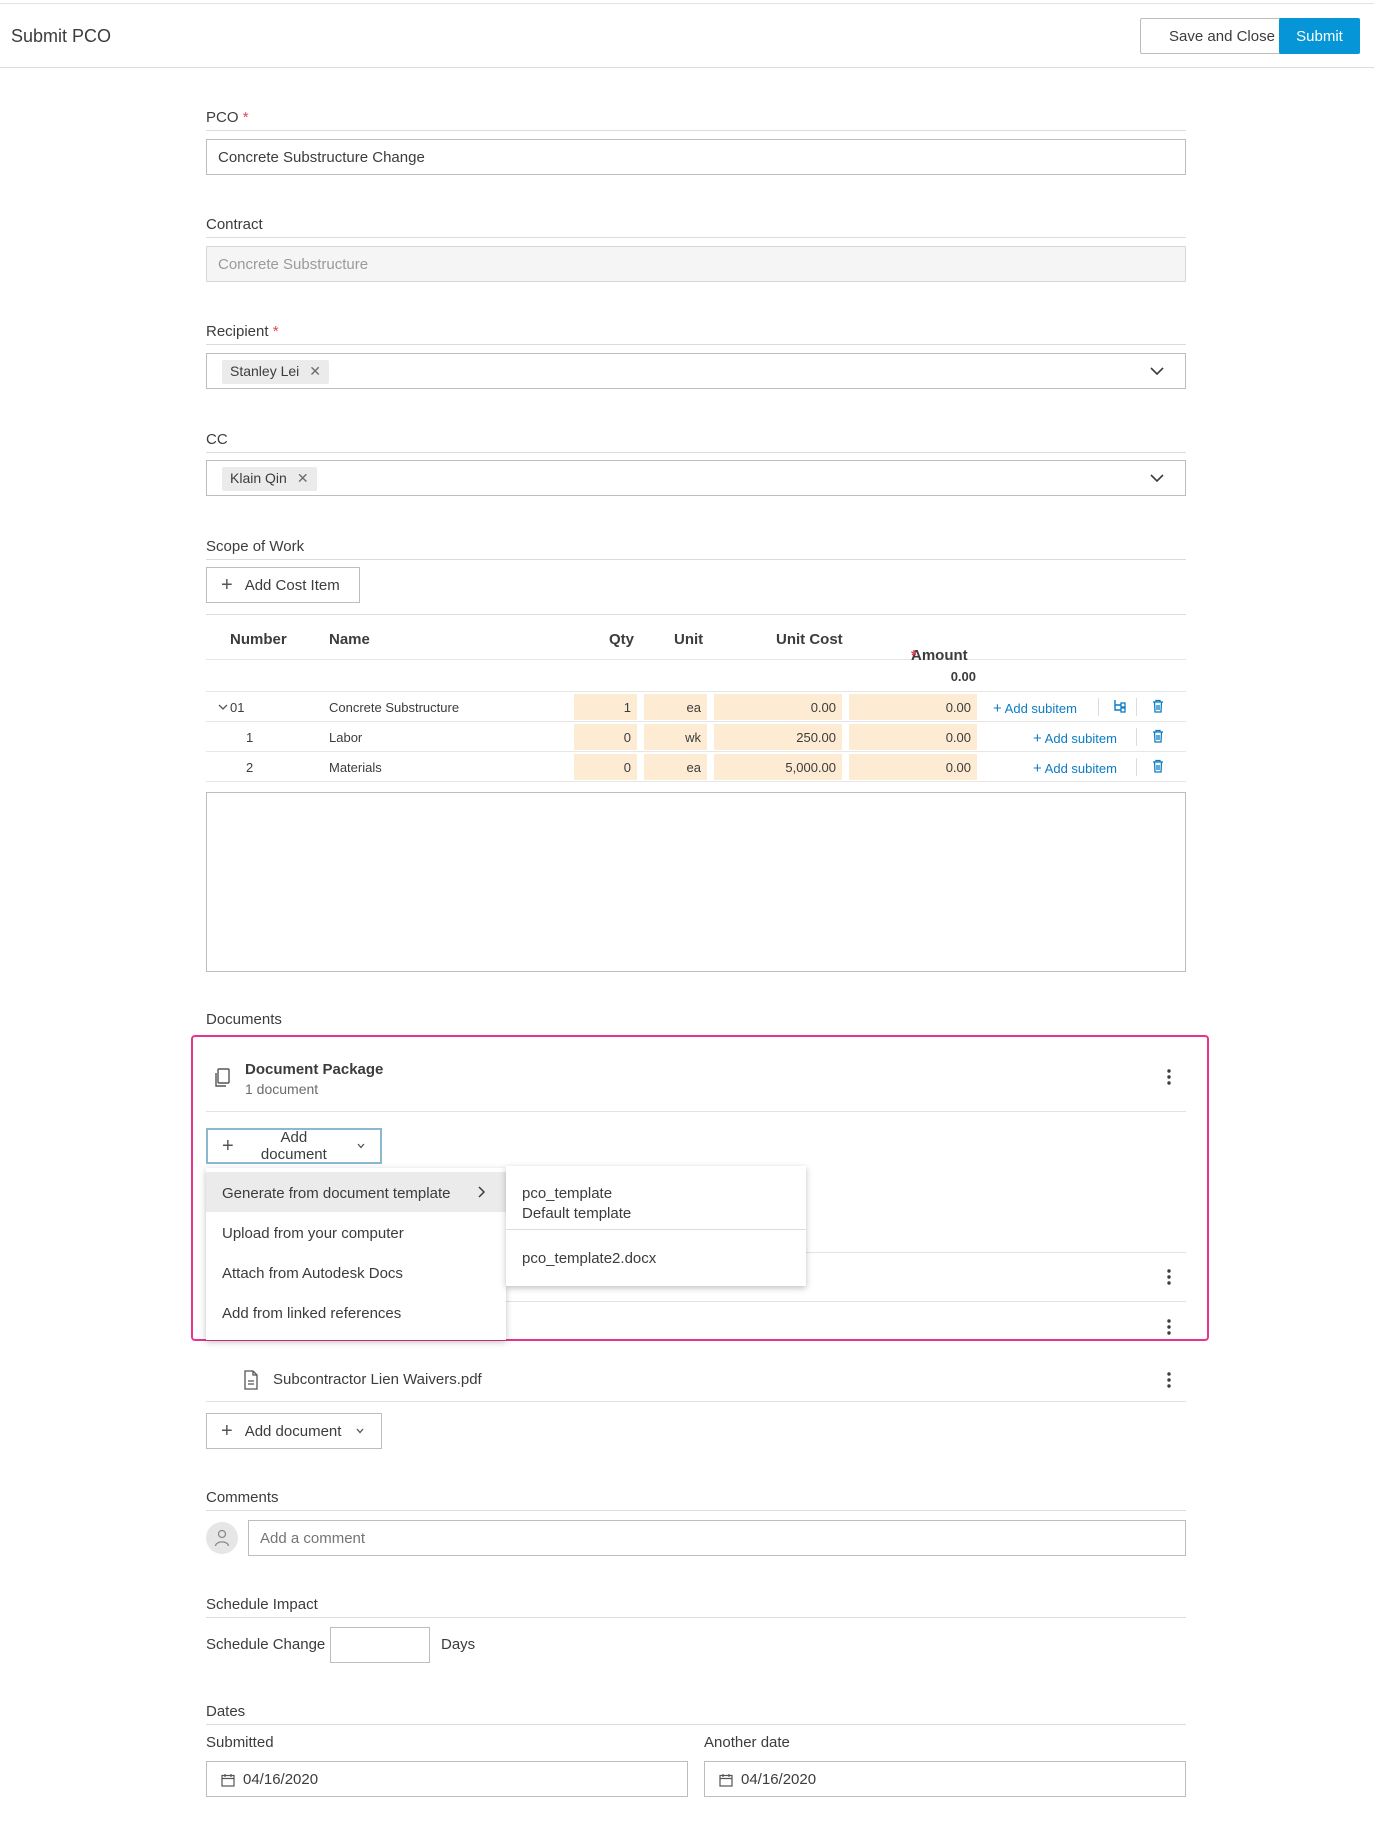 This screenshot has width=1374, height=1847. What do you see at coordinates (675, 737) in the screenshot?
I see `unit-cell: wk` at bounding box center [675, 737].